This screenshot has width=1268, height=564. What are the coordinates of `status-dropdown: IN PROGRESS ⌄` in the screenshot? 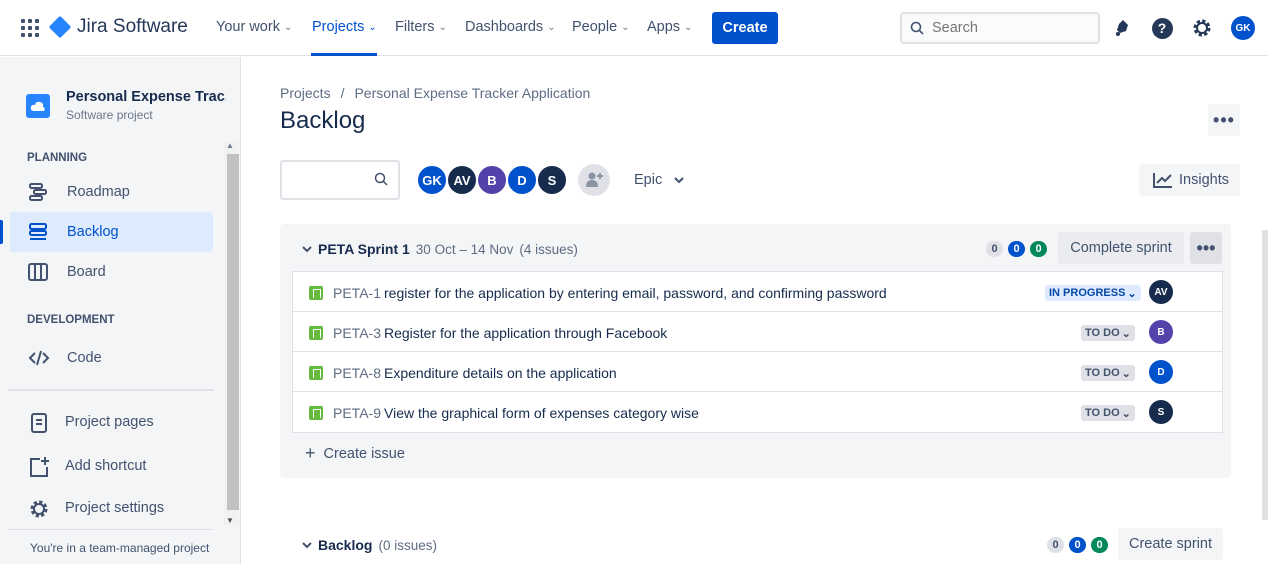 It's located at (1093, 293).